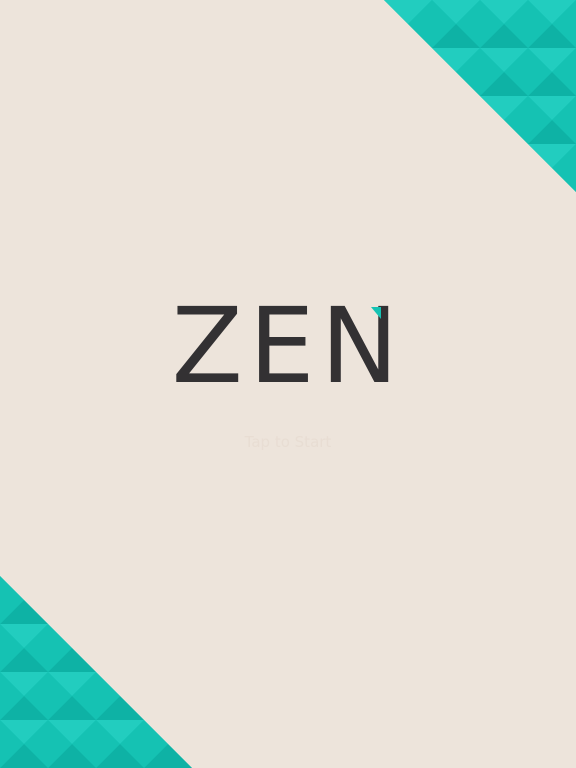 The image size is (576, 768). What do you see at coordinates (480, 96) in the screenshot?
I see `top-right-corner-decoration` at bounding box center [480, 96].